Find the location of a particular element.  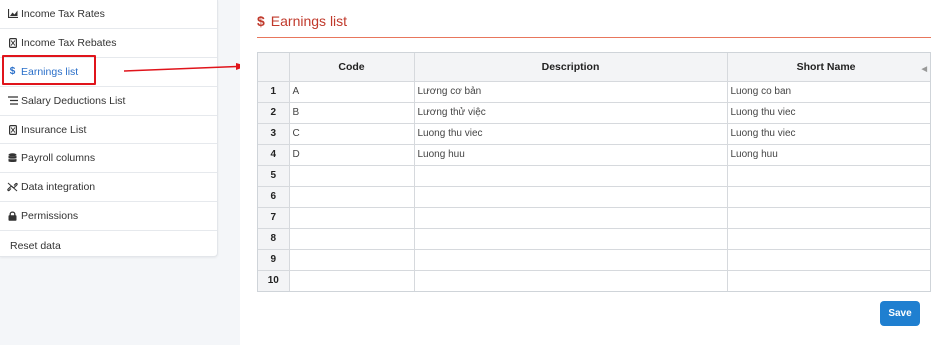

page-title: $ Earnings list is located at coordinates (302, 21).